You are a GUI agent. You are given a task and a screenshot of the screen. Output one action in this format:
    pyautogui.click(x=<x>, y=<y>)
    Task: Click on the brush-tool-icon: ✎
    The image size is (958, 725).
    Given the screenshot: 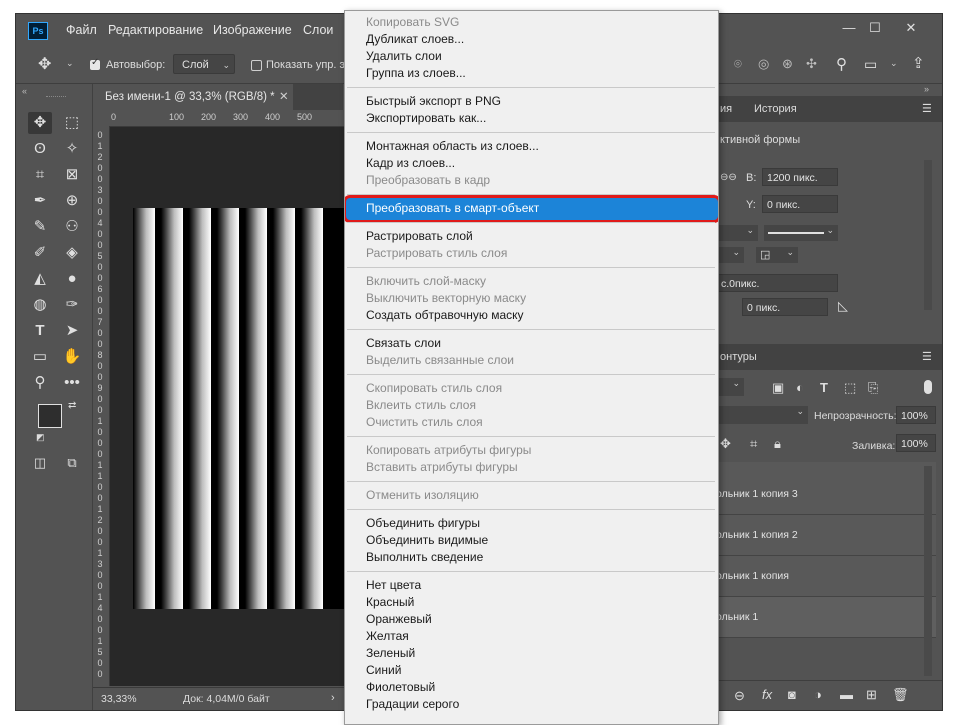 What is the action you would take?
    pyautogui.click(x=40, y=227)
    